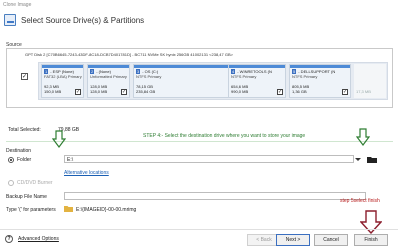 The image size is (398, 250). Describe the element at coordinates (11, 160) in the screenshot. I see `folder-radio` at that location.